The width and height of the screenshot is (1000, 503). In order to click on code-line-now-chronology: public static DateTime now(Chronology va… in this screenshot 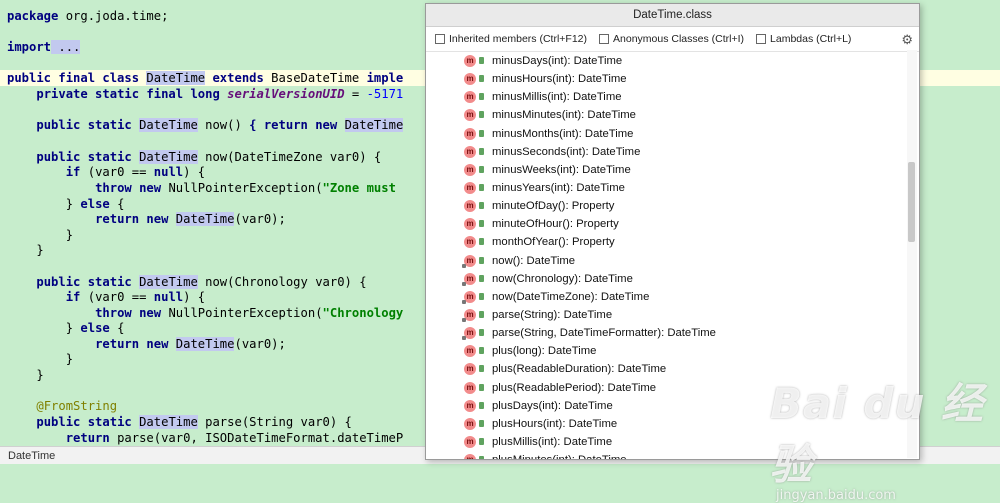, I will do `click(201, 282)`.